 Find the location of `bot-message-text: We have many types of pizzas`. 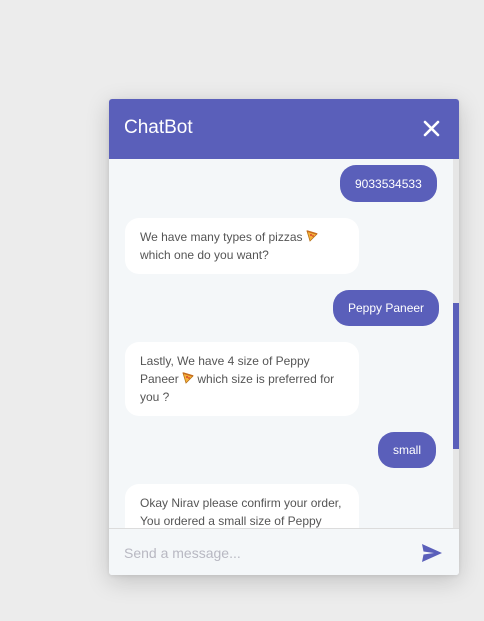

bot-message-text: We have many types of pizzas is located at coordinates (221, 237).